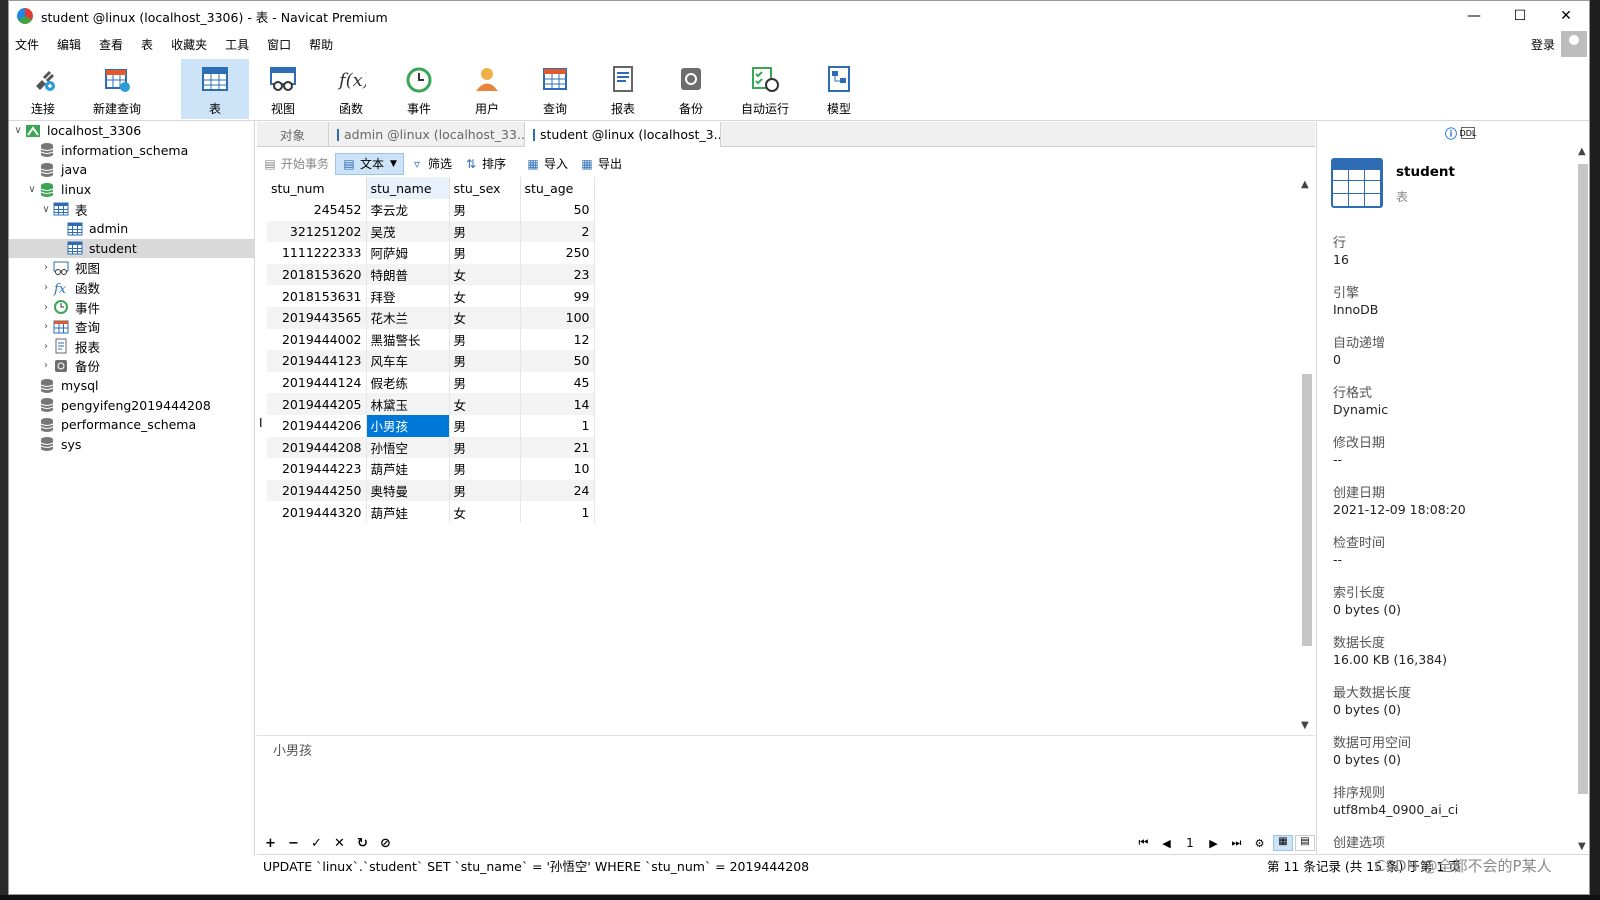 The height and width of the screenshot is (900, 1600). I want to click on tree-node: admin, so click(132, 229).